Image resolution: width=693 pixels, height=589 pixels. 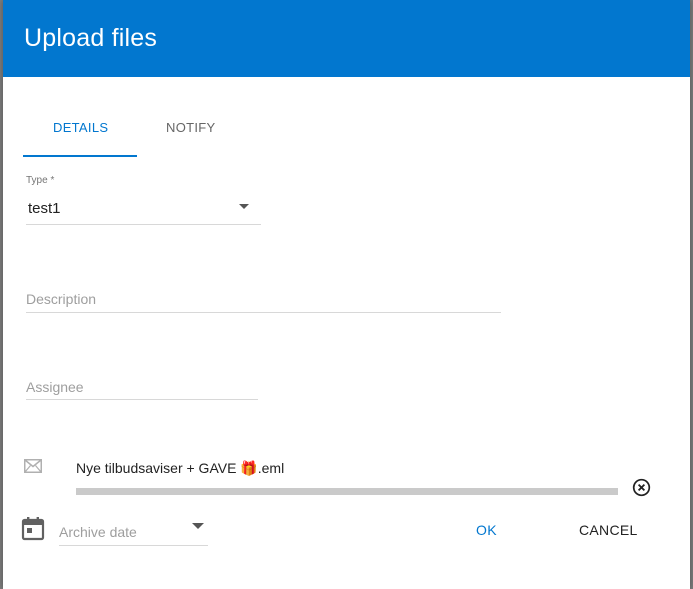 What do you see at coordinates (271, 468) in the screenshot?
I see `attachment-extension: .eml` at bounding box center [271, 468].